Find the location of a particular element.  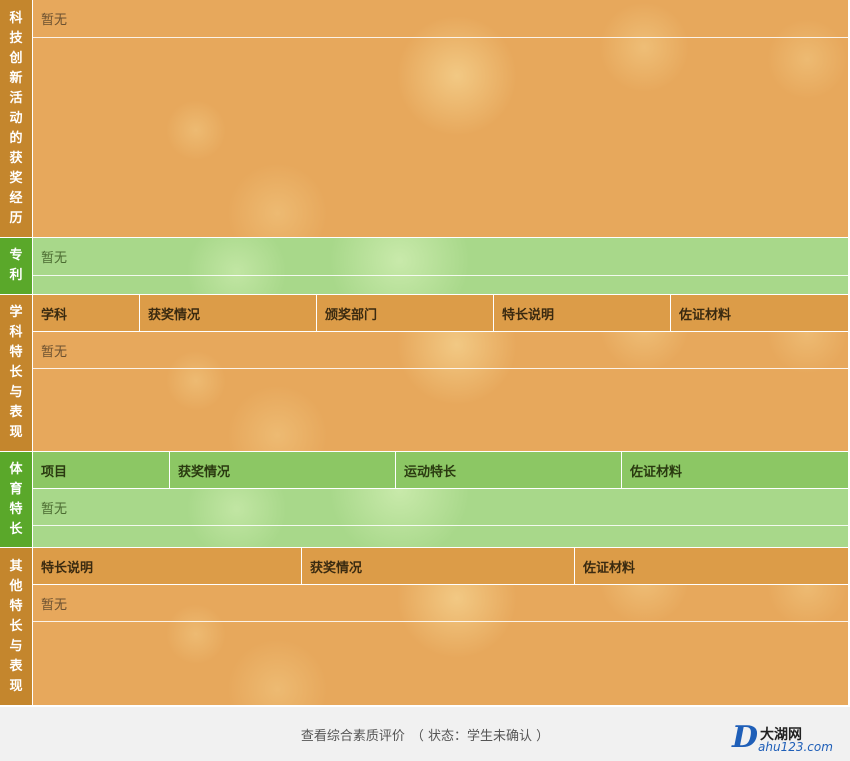

header-cell: 运动特长 is located at coordinates (509, 470).